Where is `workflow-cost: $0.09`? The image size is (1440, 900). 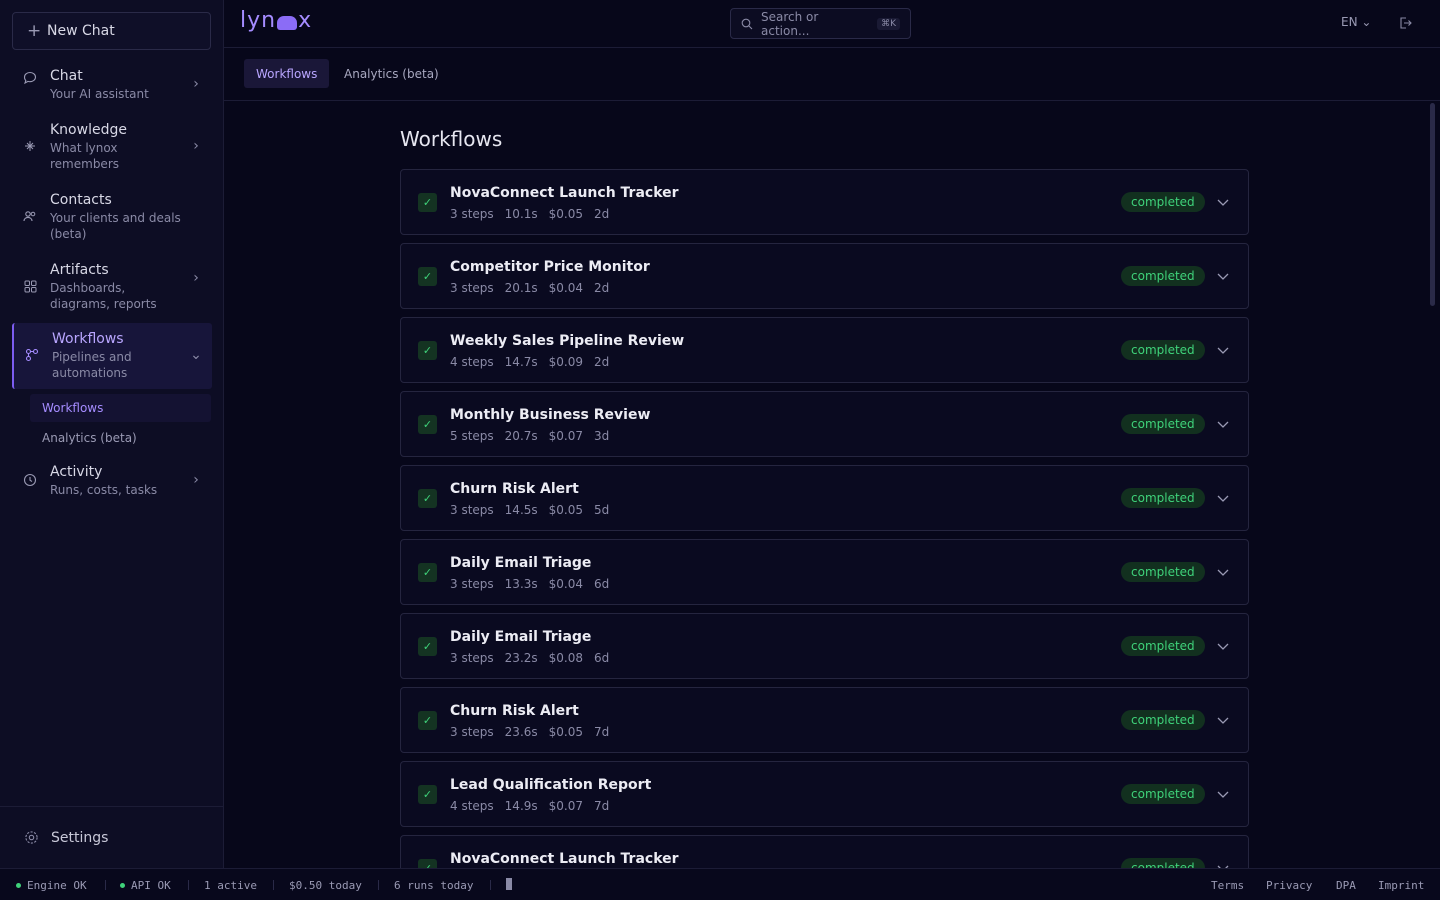 workflow-cost: $0.09 is located at coordinates (566, 362).